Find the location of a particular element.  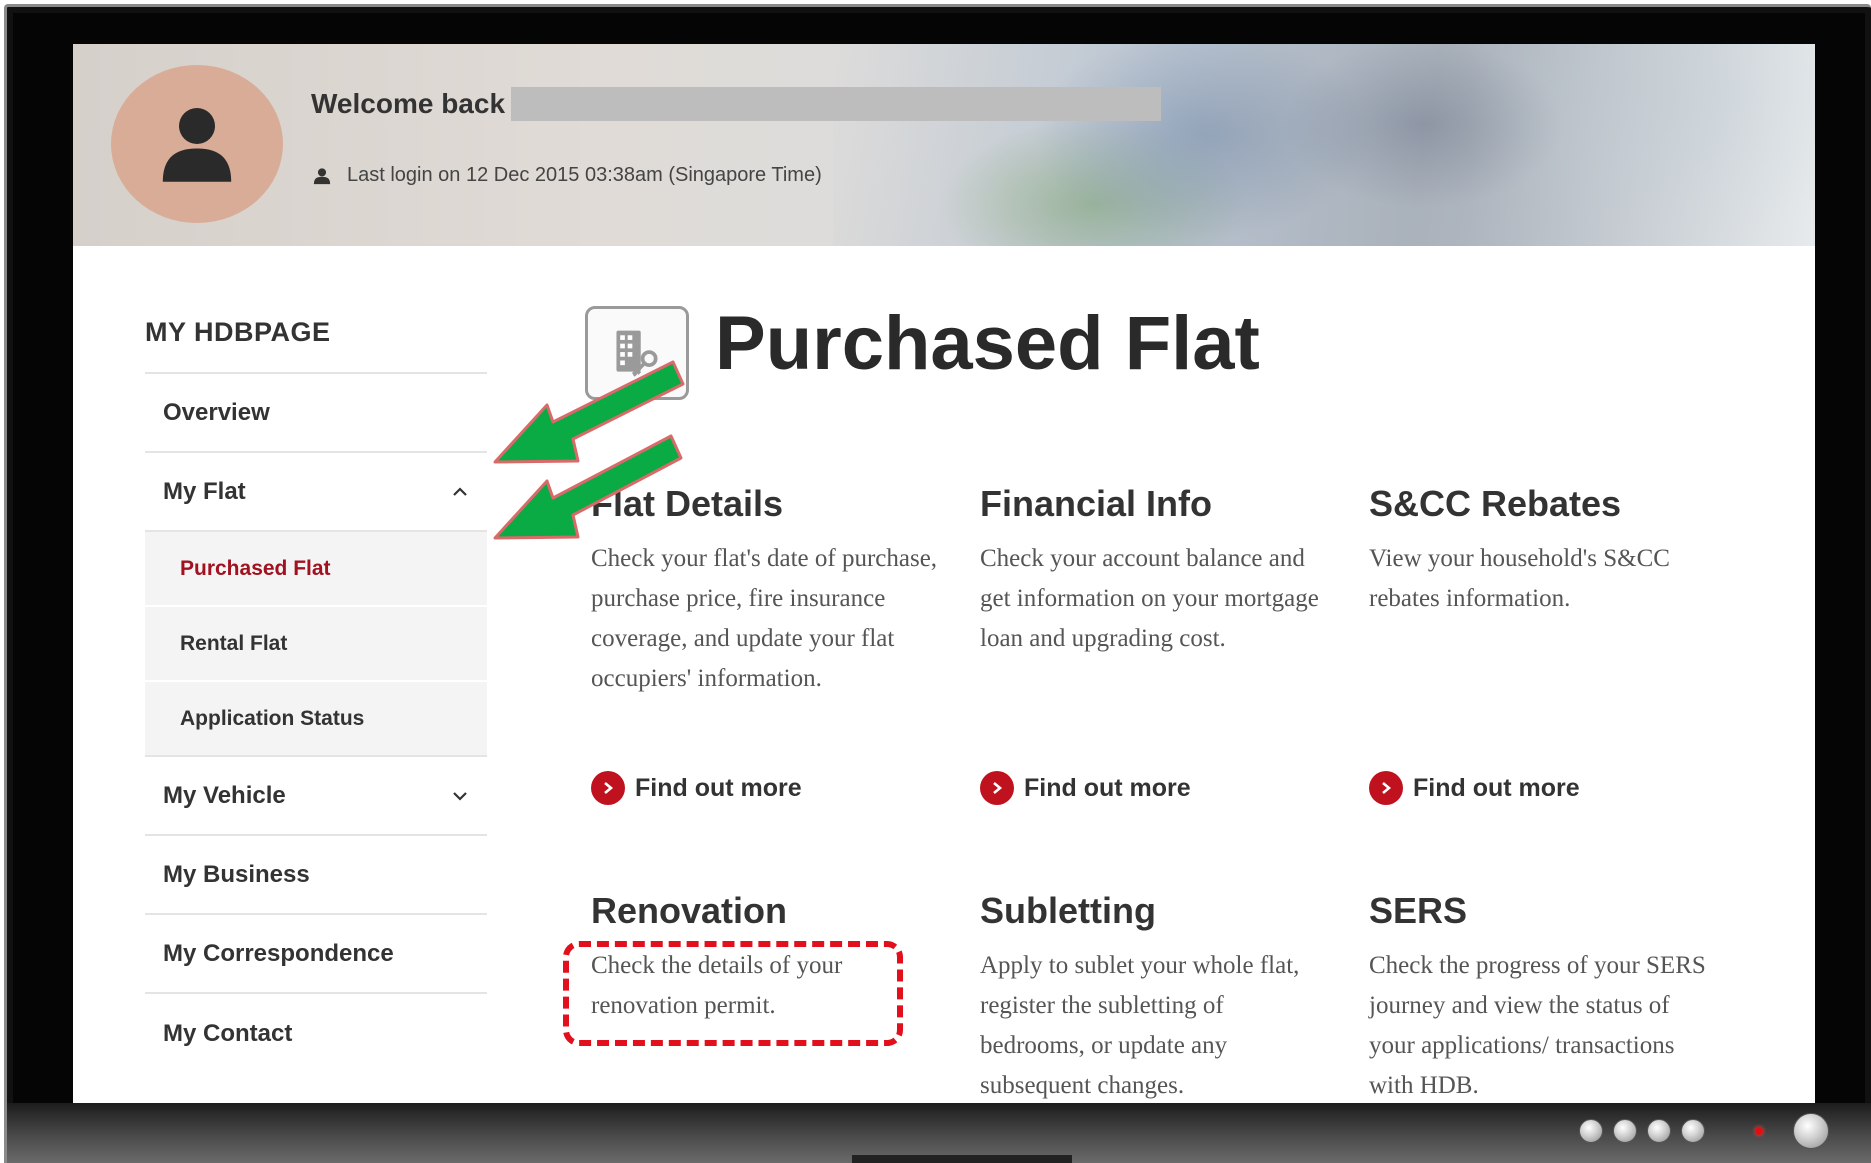

sidebar-subitem-purchased-flat: Purchased Flat is located at coordinates (316, 569).